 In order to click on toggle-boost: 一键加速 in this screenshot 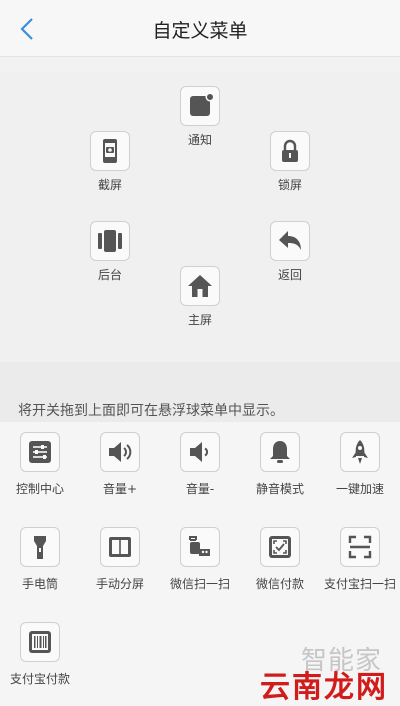, I will do `click(359, 465)`.